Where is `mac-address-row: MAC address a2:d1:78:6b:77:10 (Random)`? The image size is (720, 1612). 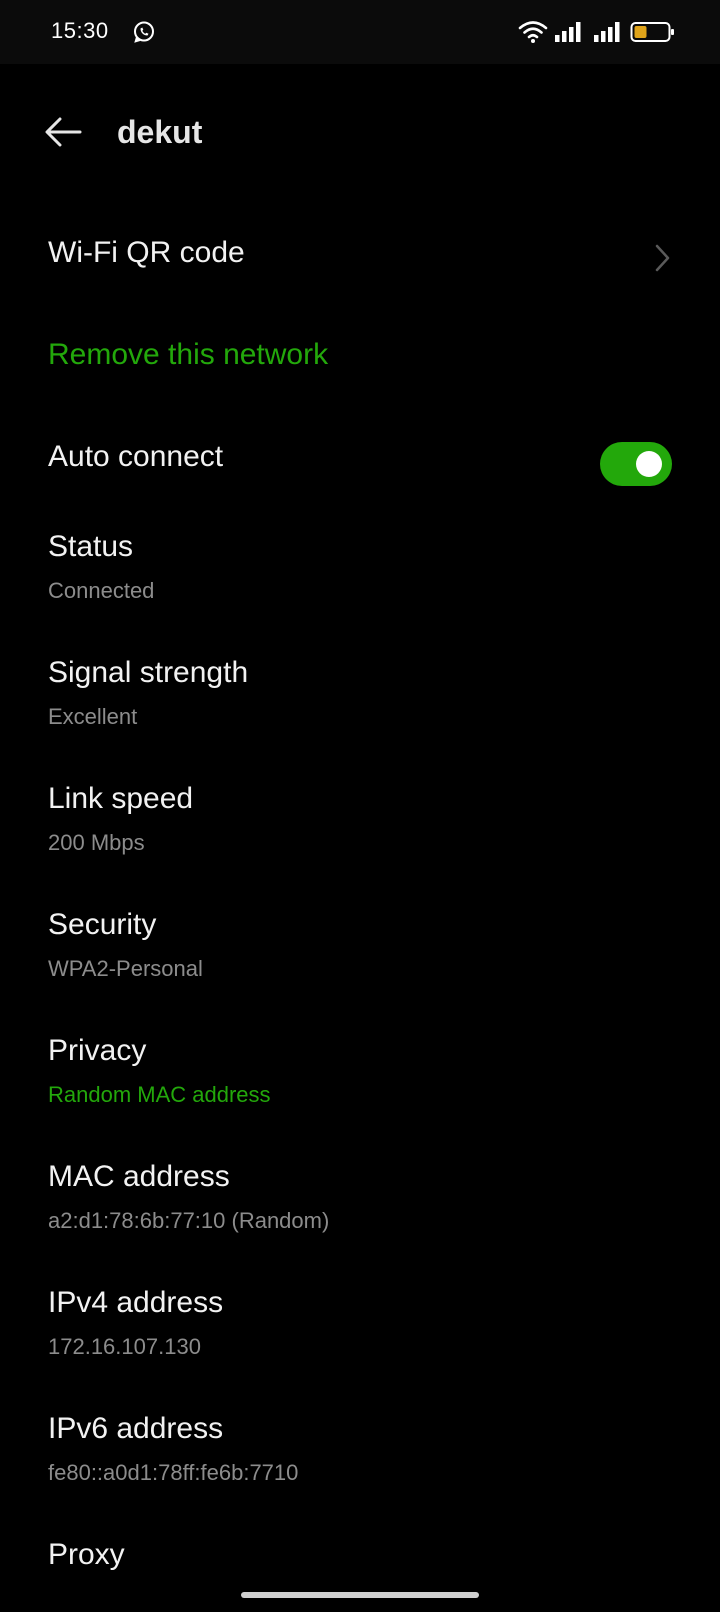 mac-address-row: MAC address a2:d1:78:6b:77:10 (Random) is located at coordinates (360, 1205).